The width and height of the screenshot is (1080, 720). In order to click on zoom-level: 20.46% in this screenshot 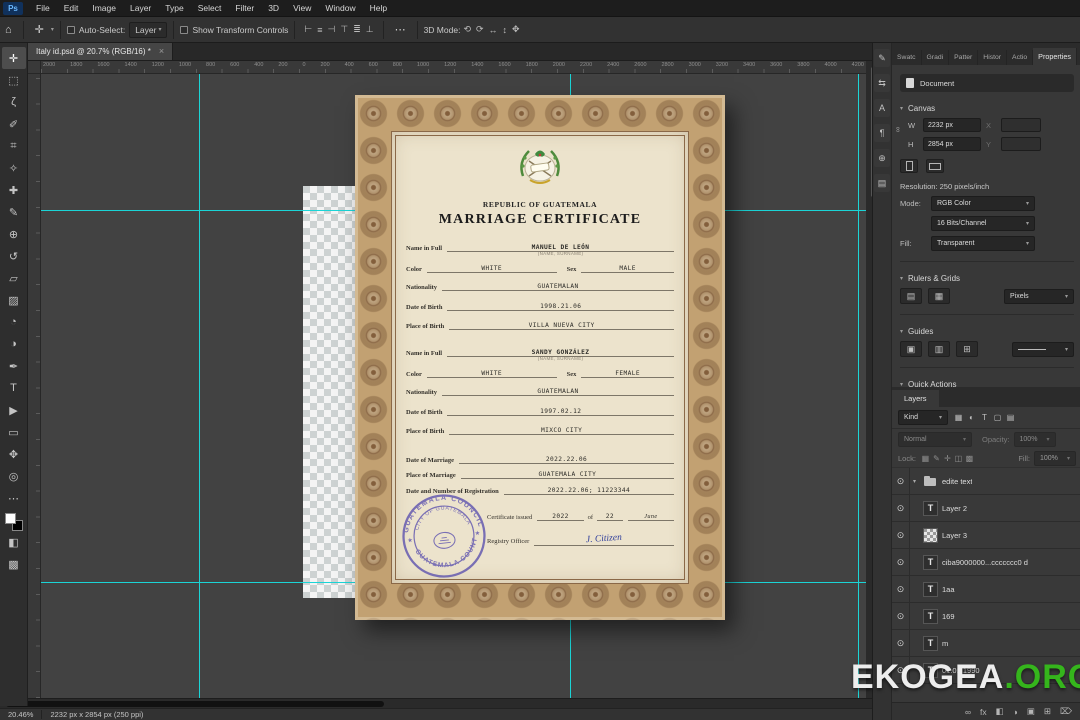, I will do `click(20, 714)`.